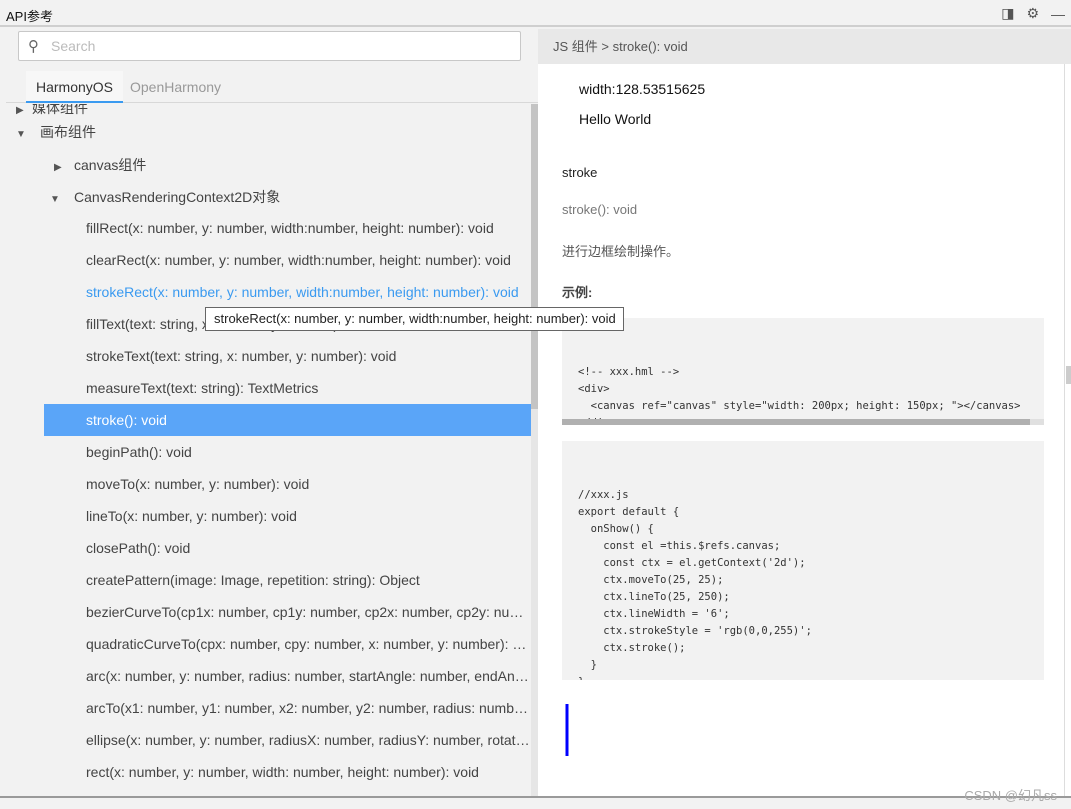  I want to click on search-icon: ⚲, so click(33, 46).